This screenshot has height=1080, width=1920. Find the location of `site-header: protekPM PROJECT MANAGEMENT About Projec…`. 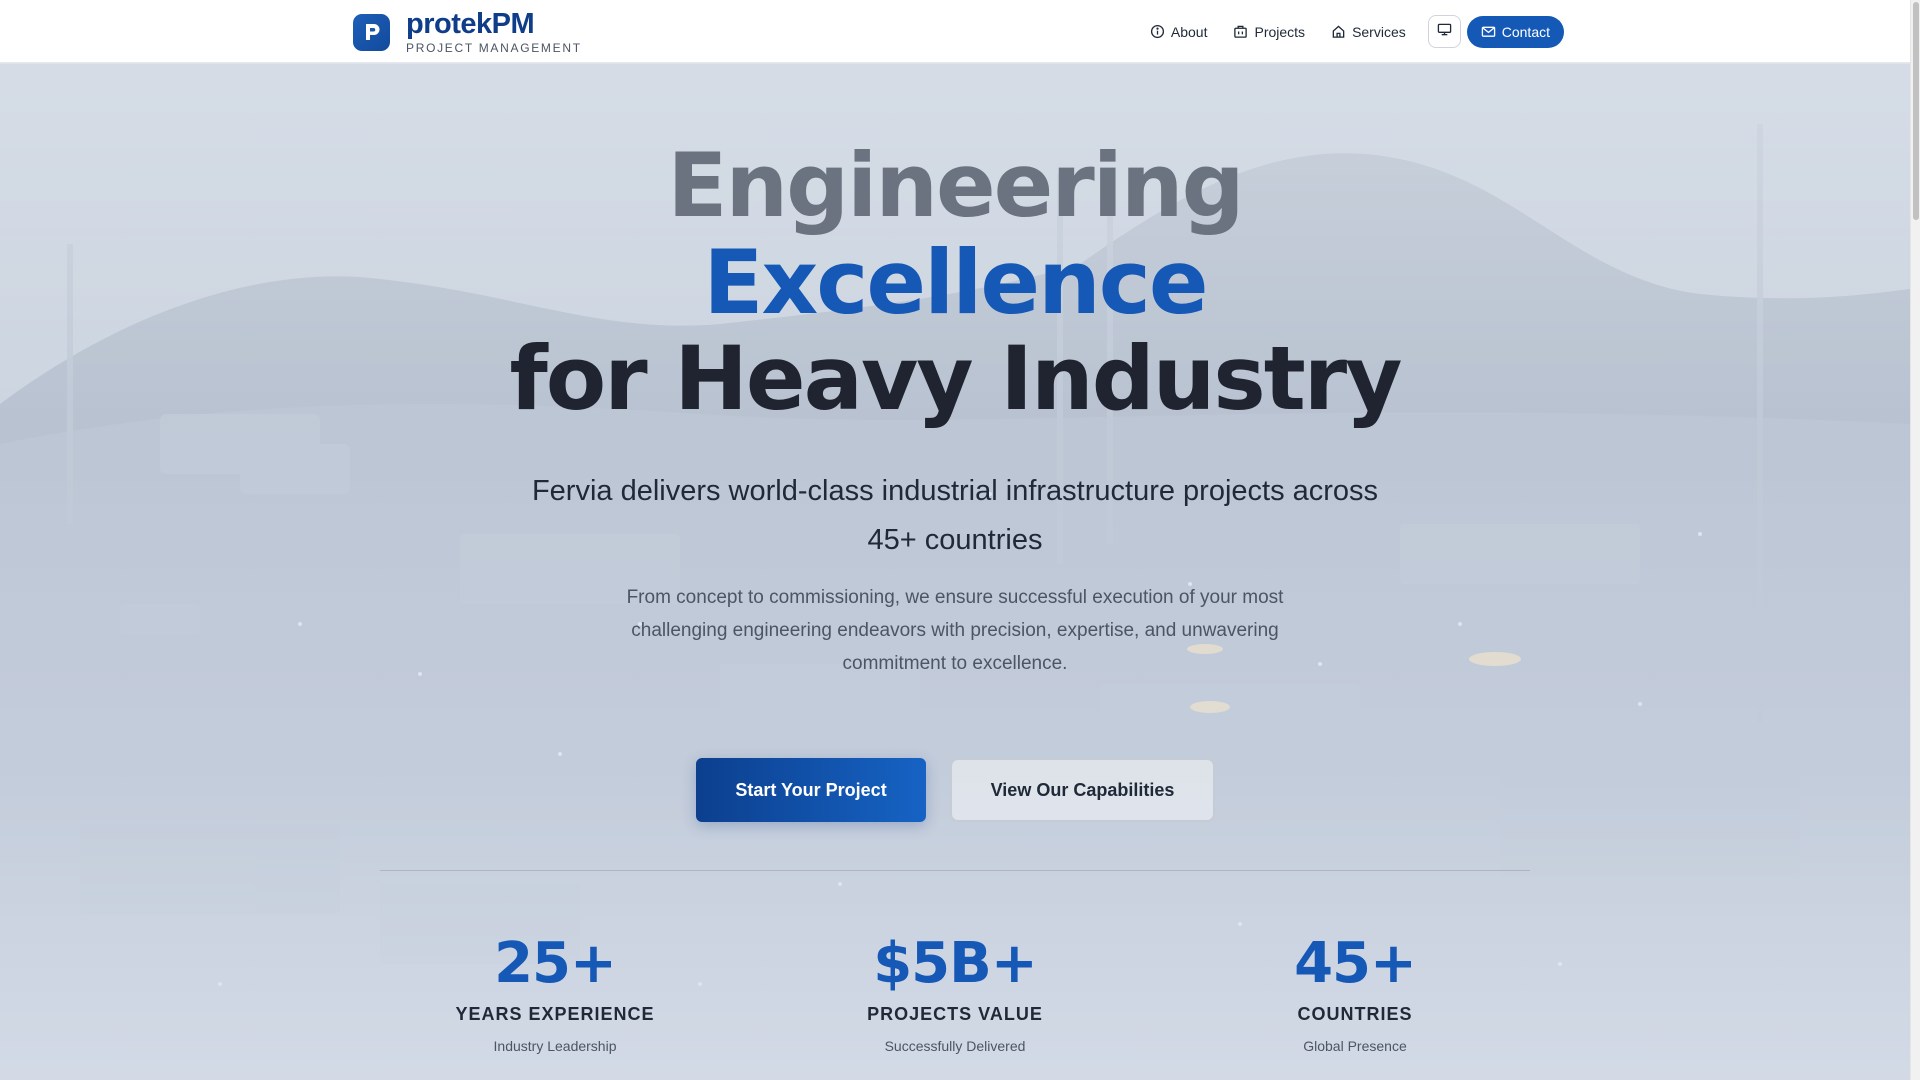

site-header: protekPM PROJECT MANAGEMENT About Projec… is located at coordinates (955, 31).